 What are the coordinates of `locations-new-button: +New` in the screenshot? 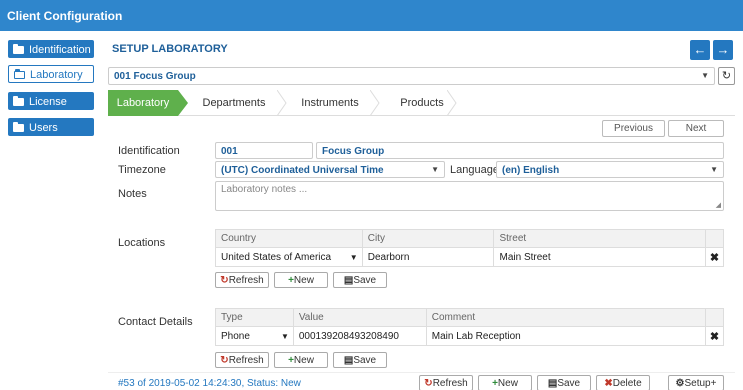 It's located at (301, 280).